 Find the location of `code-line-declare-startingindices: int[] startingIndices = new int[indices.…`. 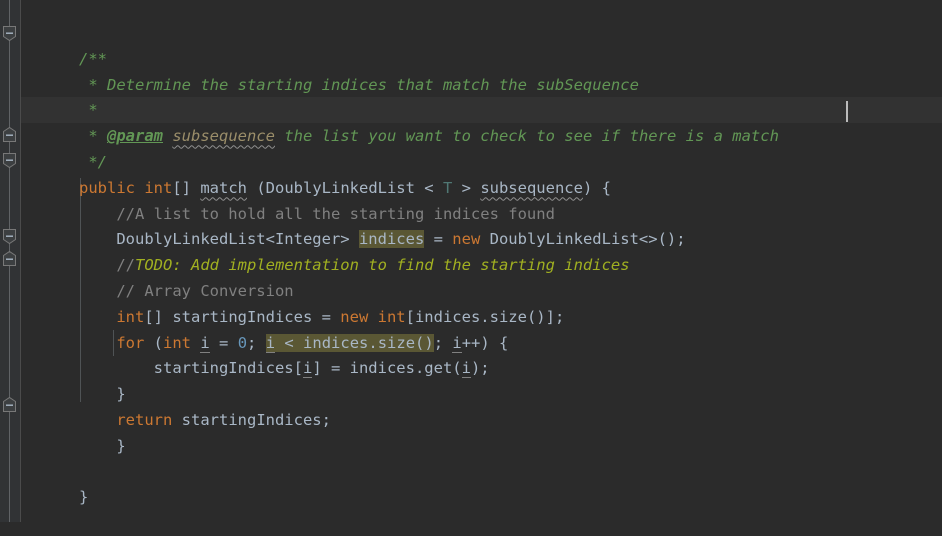

code-line-declare-startingindices: int[] startingIndices = new int[indices.… is located at coordinates (481, 303).